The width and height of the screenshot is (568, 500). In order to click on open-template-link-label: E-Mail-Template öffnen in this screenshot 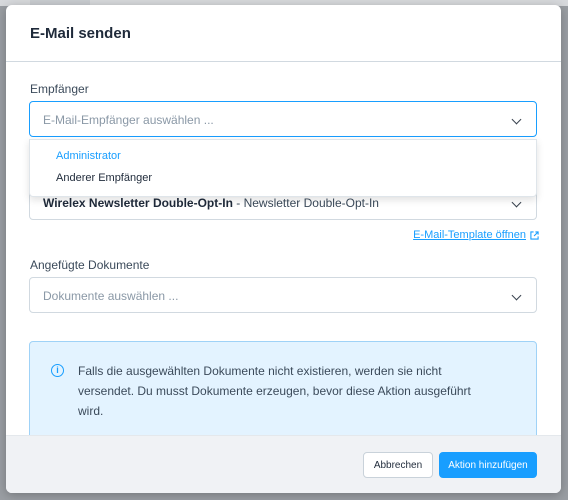, I will do `click(469, 235)`.